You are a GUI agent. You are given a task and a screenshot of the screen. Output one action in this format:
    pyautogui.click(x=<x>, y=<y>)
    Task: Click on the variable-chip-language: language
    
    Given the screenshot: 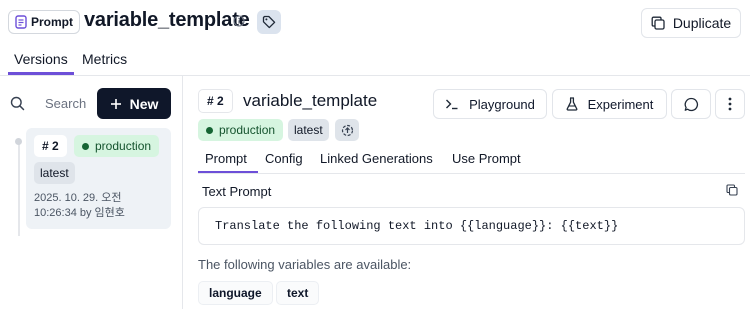 What is the action you would take?
    pyautogui.click(x=235, y=293)
    